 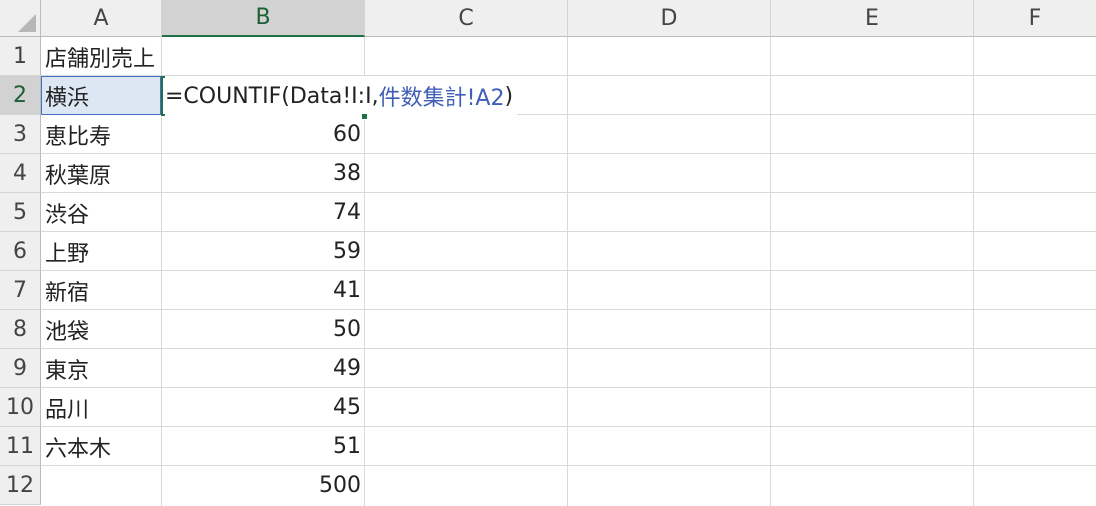 What do you see at coordinates (20, 212) in the screenshot?
I see `row-header-5: 5` at bounding box center [20, 212].